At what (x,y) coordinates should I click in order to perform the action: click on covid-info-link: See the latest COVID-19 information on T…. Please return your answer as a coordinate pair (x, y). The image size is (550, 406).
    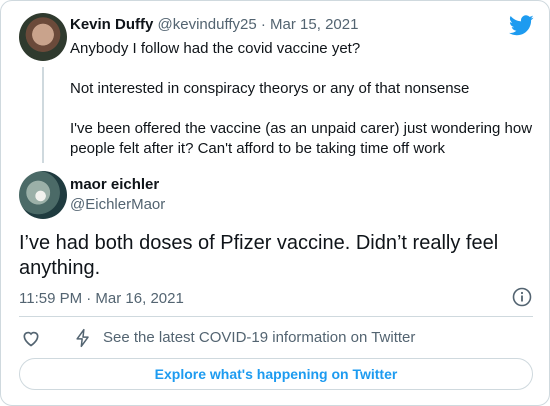
    Looking at the image, I should click on (259, 338).